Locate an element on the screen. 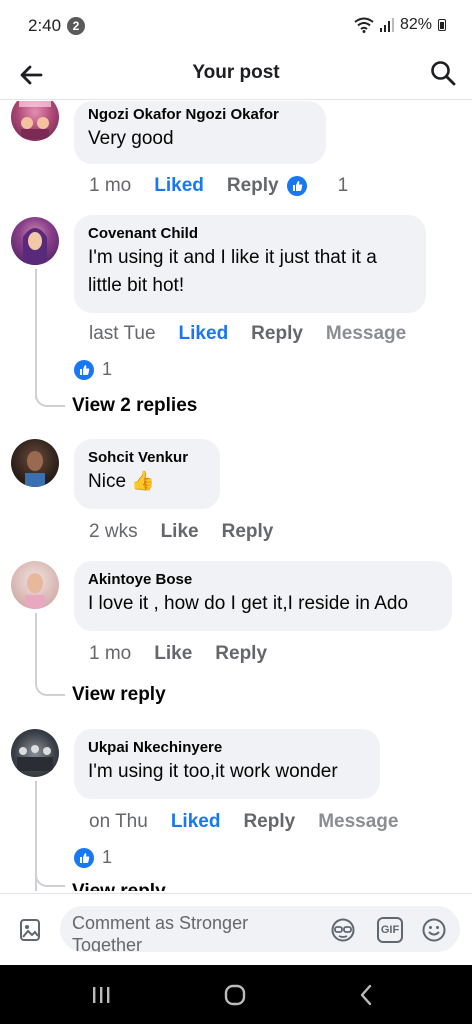 The image size is (472, 1024). comment-text: Nice 👍 is located at coordinates (147, 482).